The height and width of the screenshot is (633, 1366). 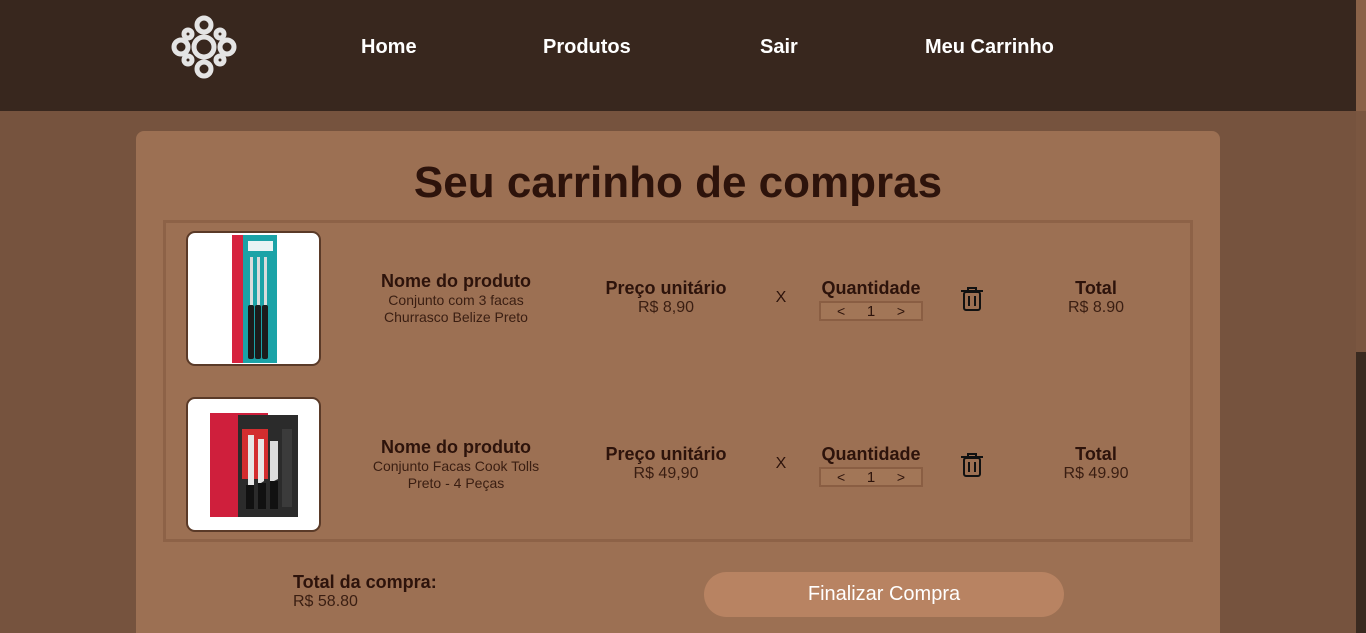 What do you see at coordinates (989, 47) in the screenshot?
I see `nav-cart-link: Meu Carrinho` at bounding box center [989, 47].